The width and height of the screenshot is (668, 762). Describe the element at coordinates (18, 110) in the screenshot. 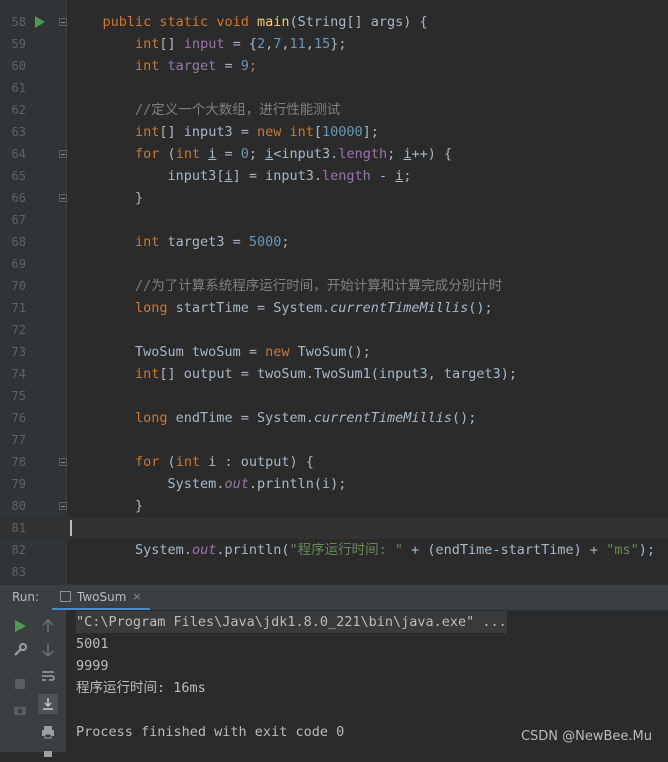

I see `line-number: 62` at that location.